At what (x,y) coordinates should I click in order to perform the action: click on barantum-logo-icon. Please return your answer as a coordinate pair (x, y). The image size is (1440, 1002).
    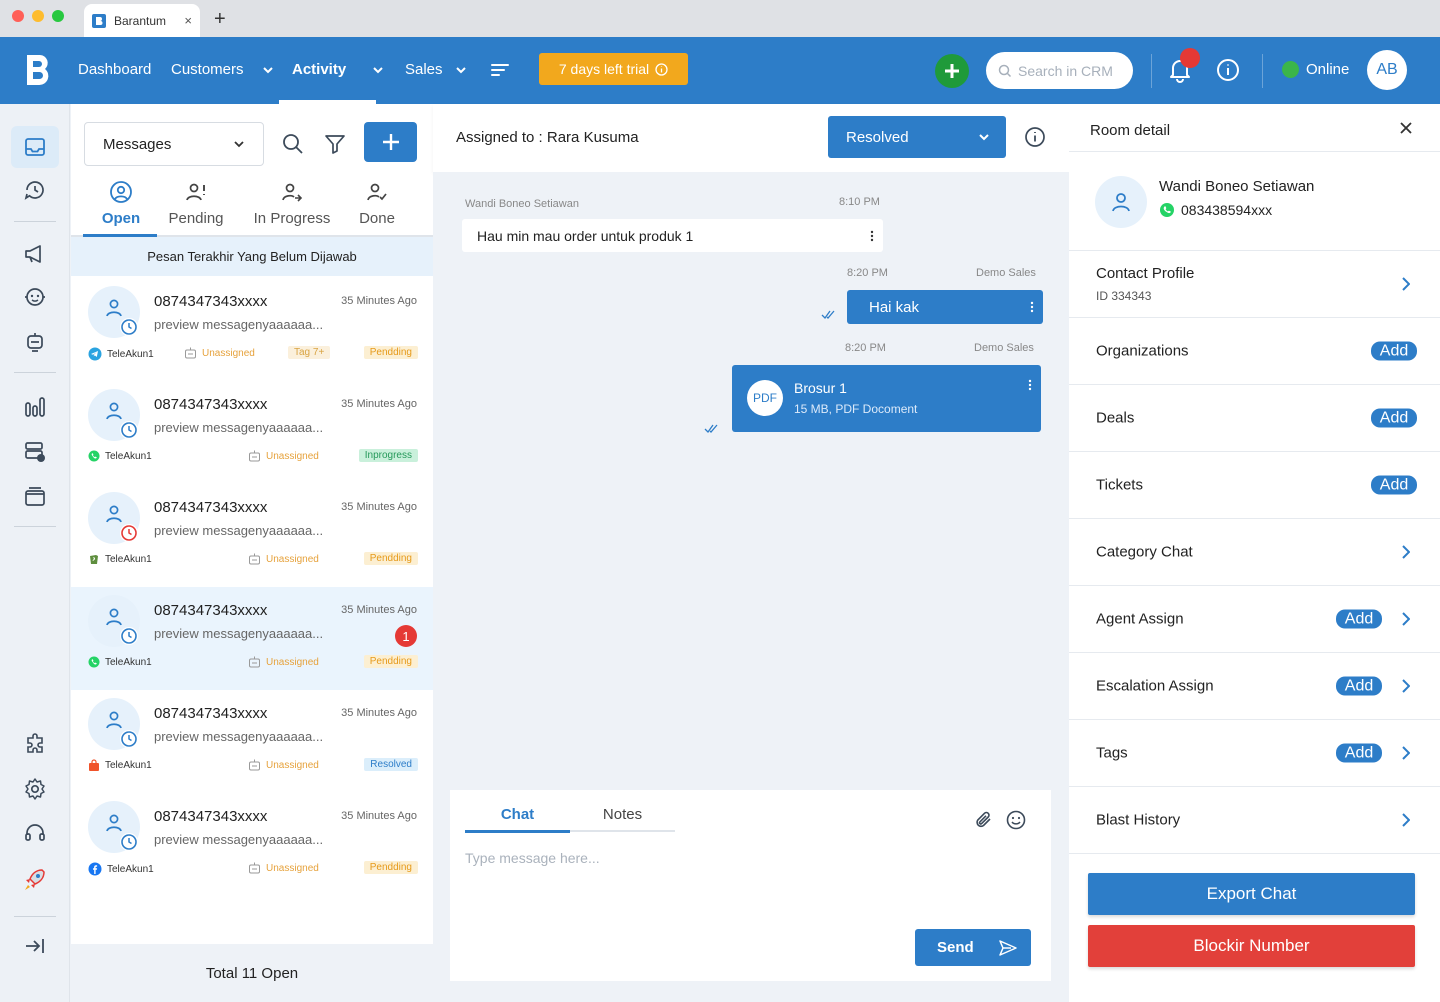
    Looking at the image, I should click on (39, 70).